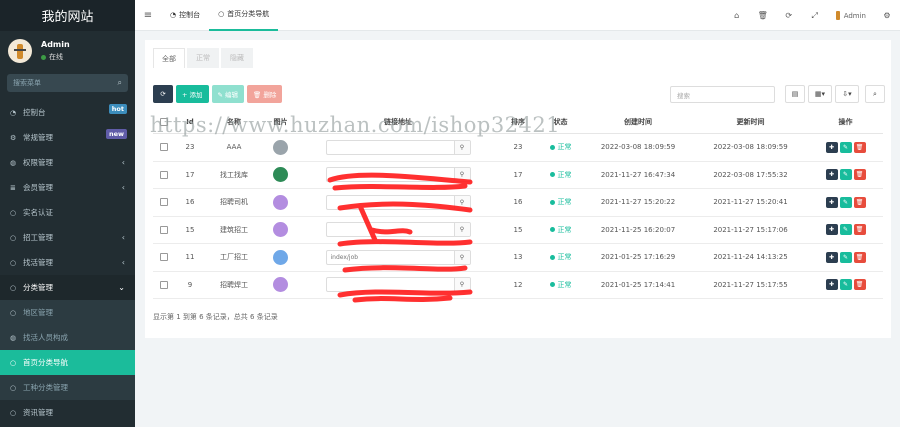  Describe the element at coordinates (13, 337) in the screenshot. I see `group-icon: ◍` at that location.